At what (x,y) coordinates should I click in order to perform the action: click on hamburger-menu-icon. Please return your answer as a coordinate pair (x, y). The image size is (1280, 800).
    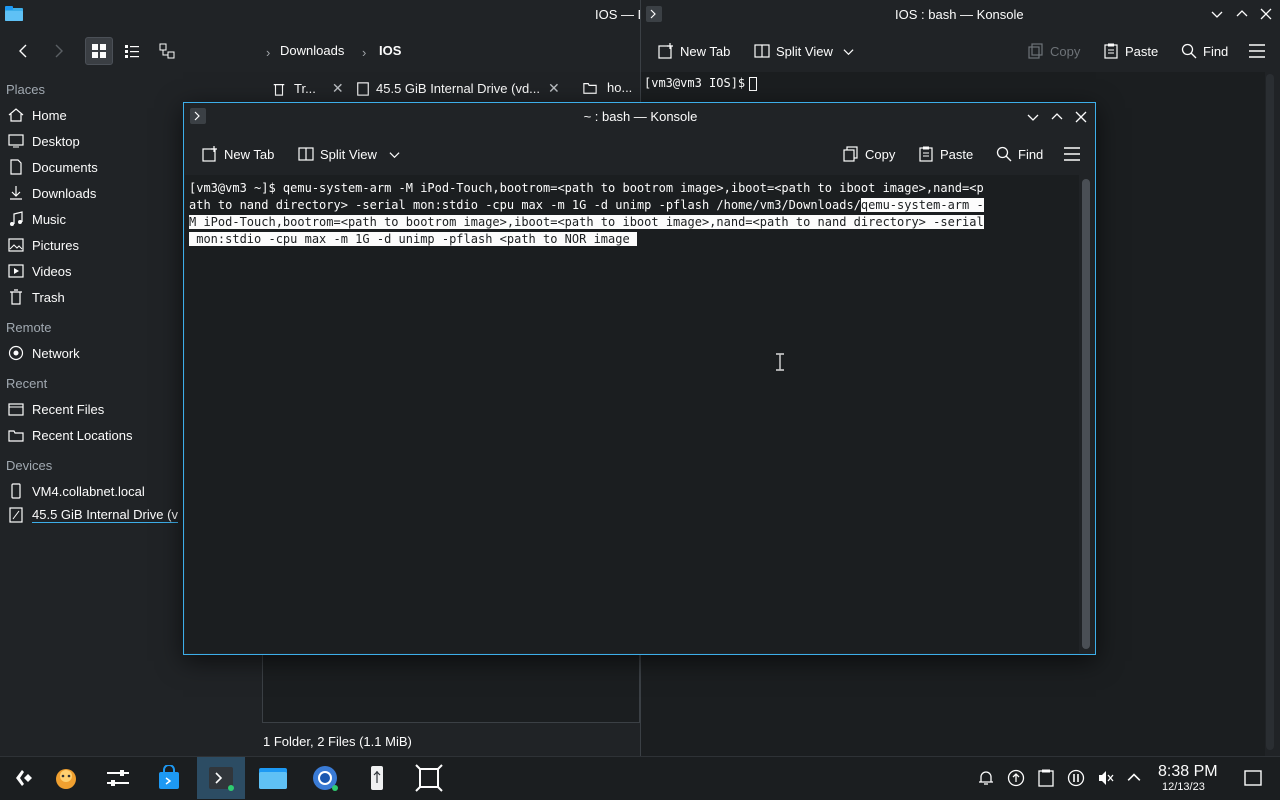
    Looking at the image, I should click on (1257, 51).